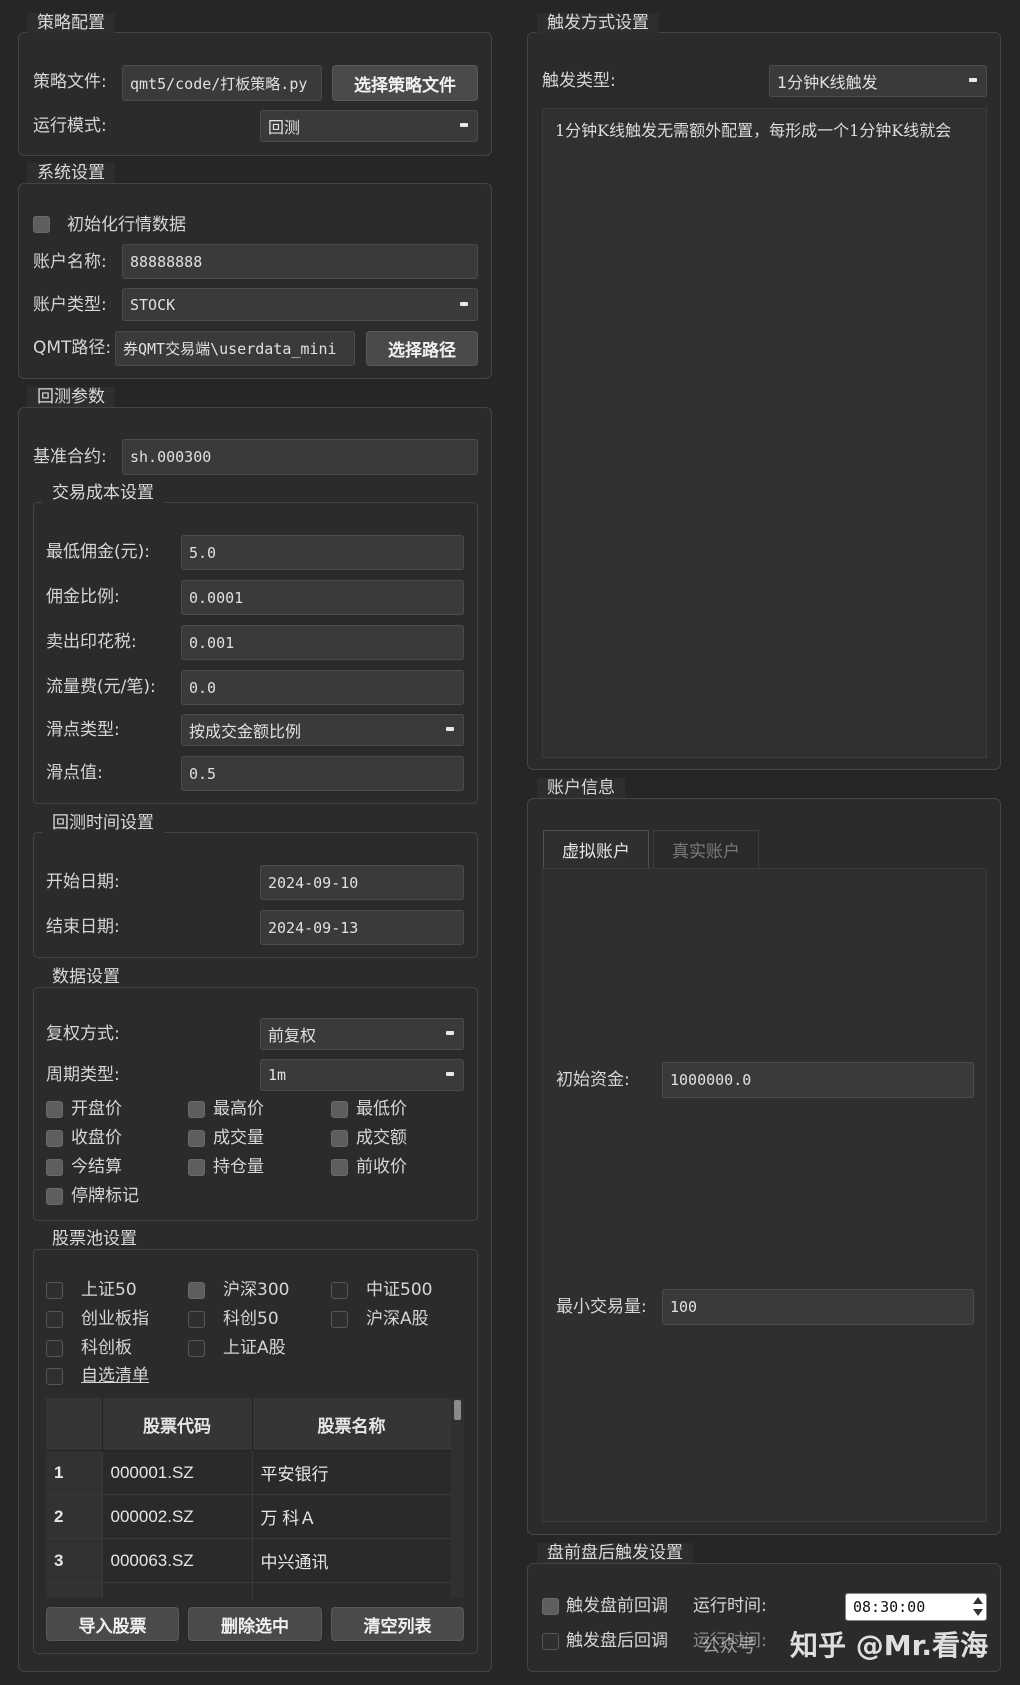 This screenshot has width=1020, height=1685. What do you see at coordinates (83, 1075) in the screenshot?
I see `period-label: 周期类型:` at bounding box center [83, 1075].